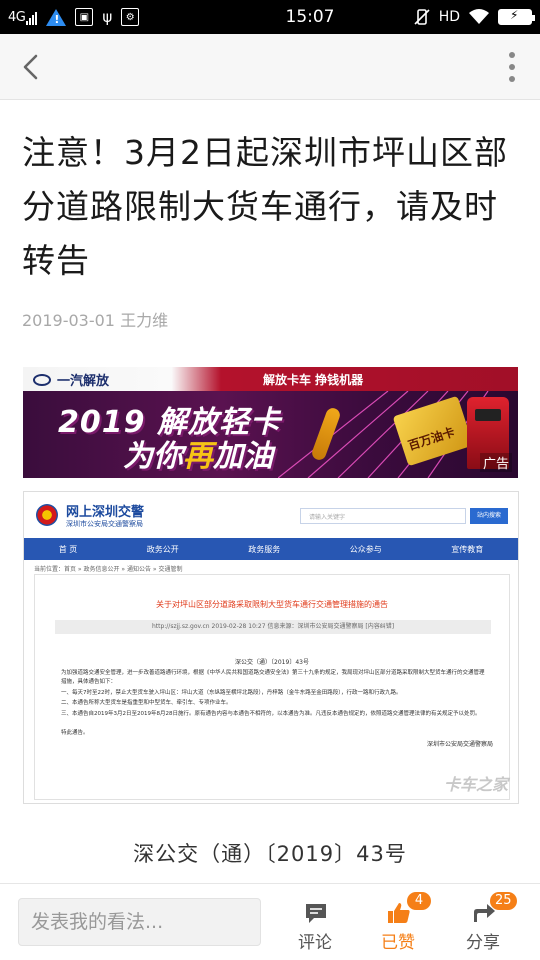 This screenshot has width=540, height=960. I want to click on doc-signature: 深圳市公安局交通警察局, so click(459, 744).